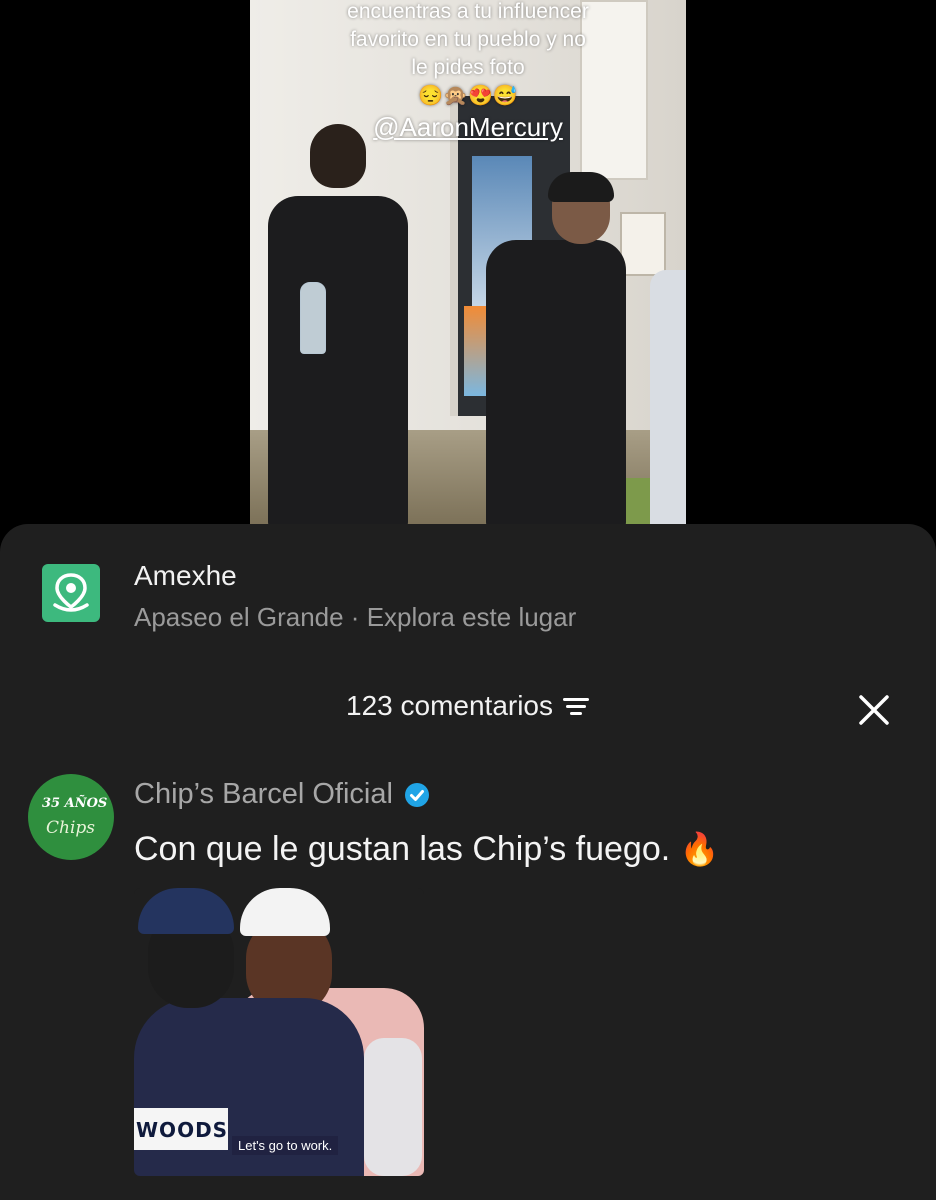 The height and width of the screenshot is (1200, 936). What do you see at coordinates (185, 575) in the screenshot?
I see `location-title: Amexhe` at bounding box center [185, 575].